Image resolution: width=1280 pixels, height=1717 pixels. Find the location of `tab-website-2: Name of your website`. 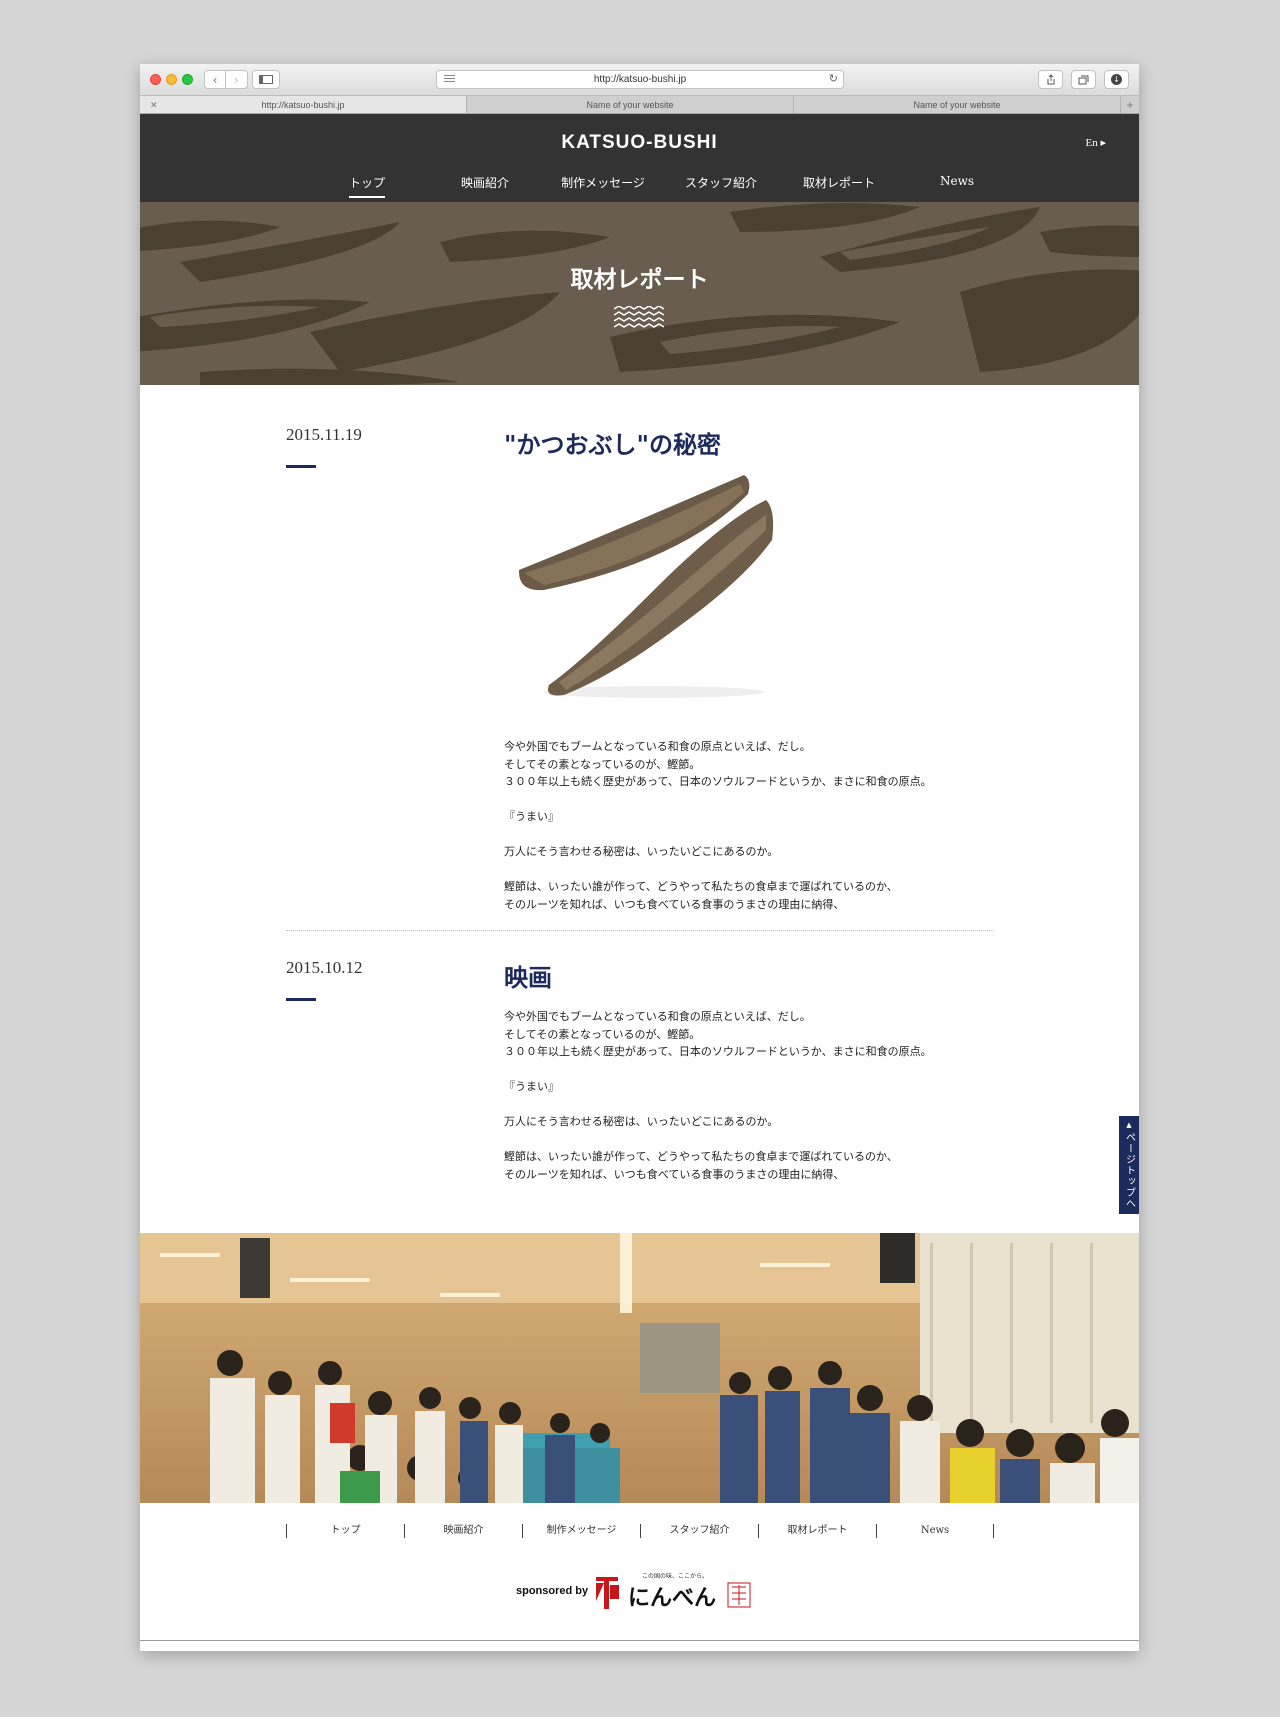

tab-website-2: Name of your website is located at coordinates (630, 104).